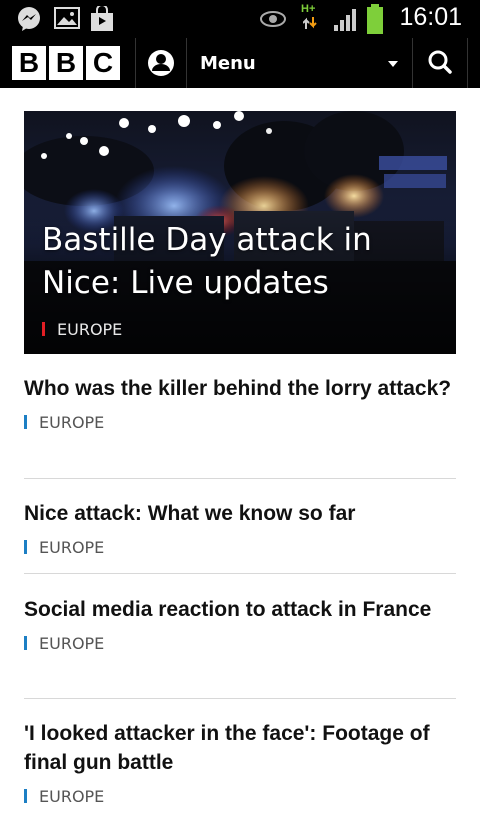 The image size is (480, 839). I want to click on bbc-logo: B B C, so click(66, 63).